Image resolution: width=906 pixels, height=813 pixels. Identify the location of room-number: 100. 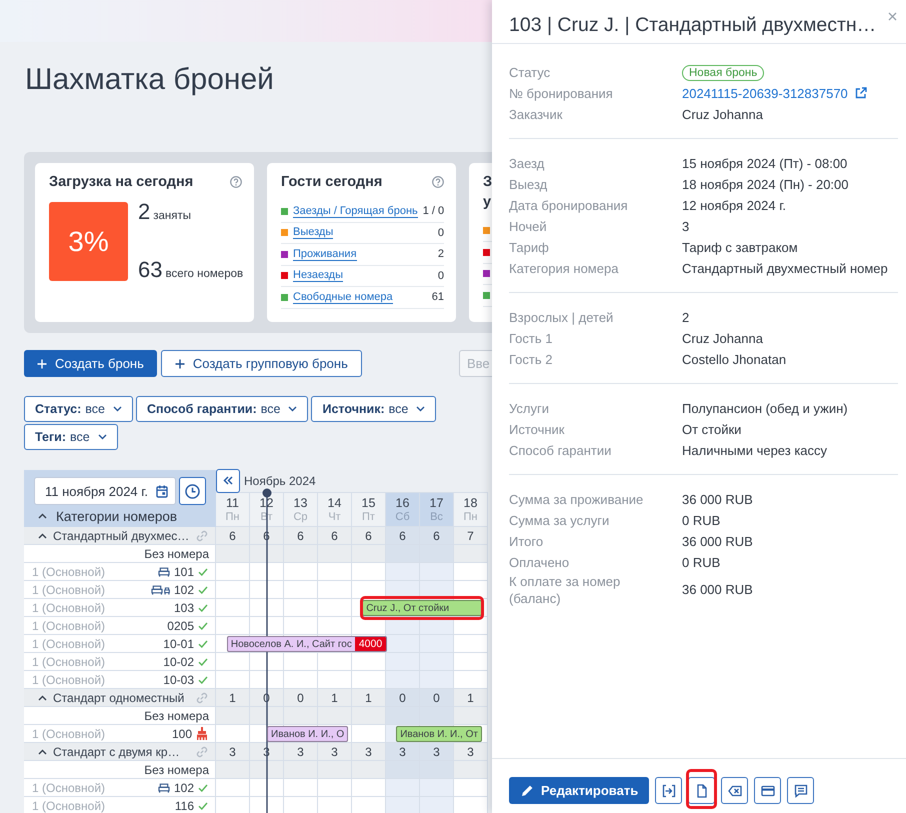
(182, 733).